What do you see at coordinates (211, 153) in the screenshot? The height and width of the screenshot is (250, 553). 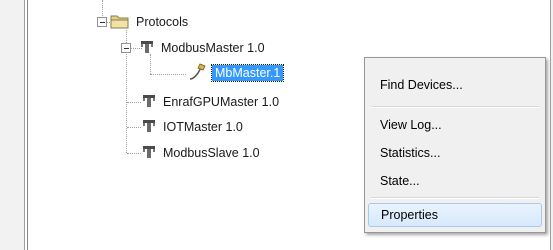 I see `tree-node-label: ModbusSlave 1.0` at bounding box center [211, 153].